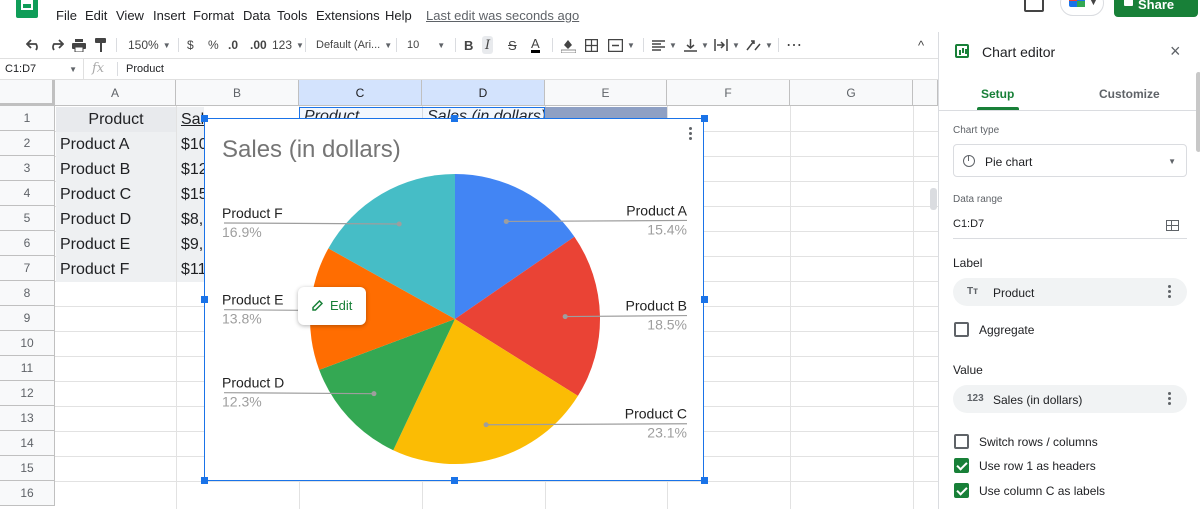 The image size is (1200, 509). Describe the element at coordinates (116, 269) in the screenshot. I see `cell-a7: Product F` at that location.